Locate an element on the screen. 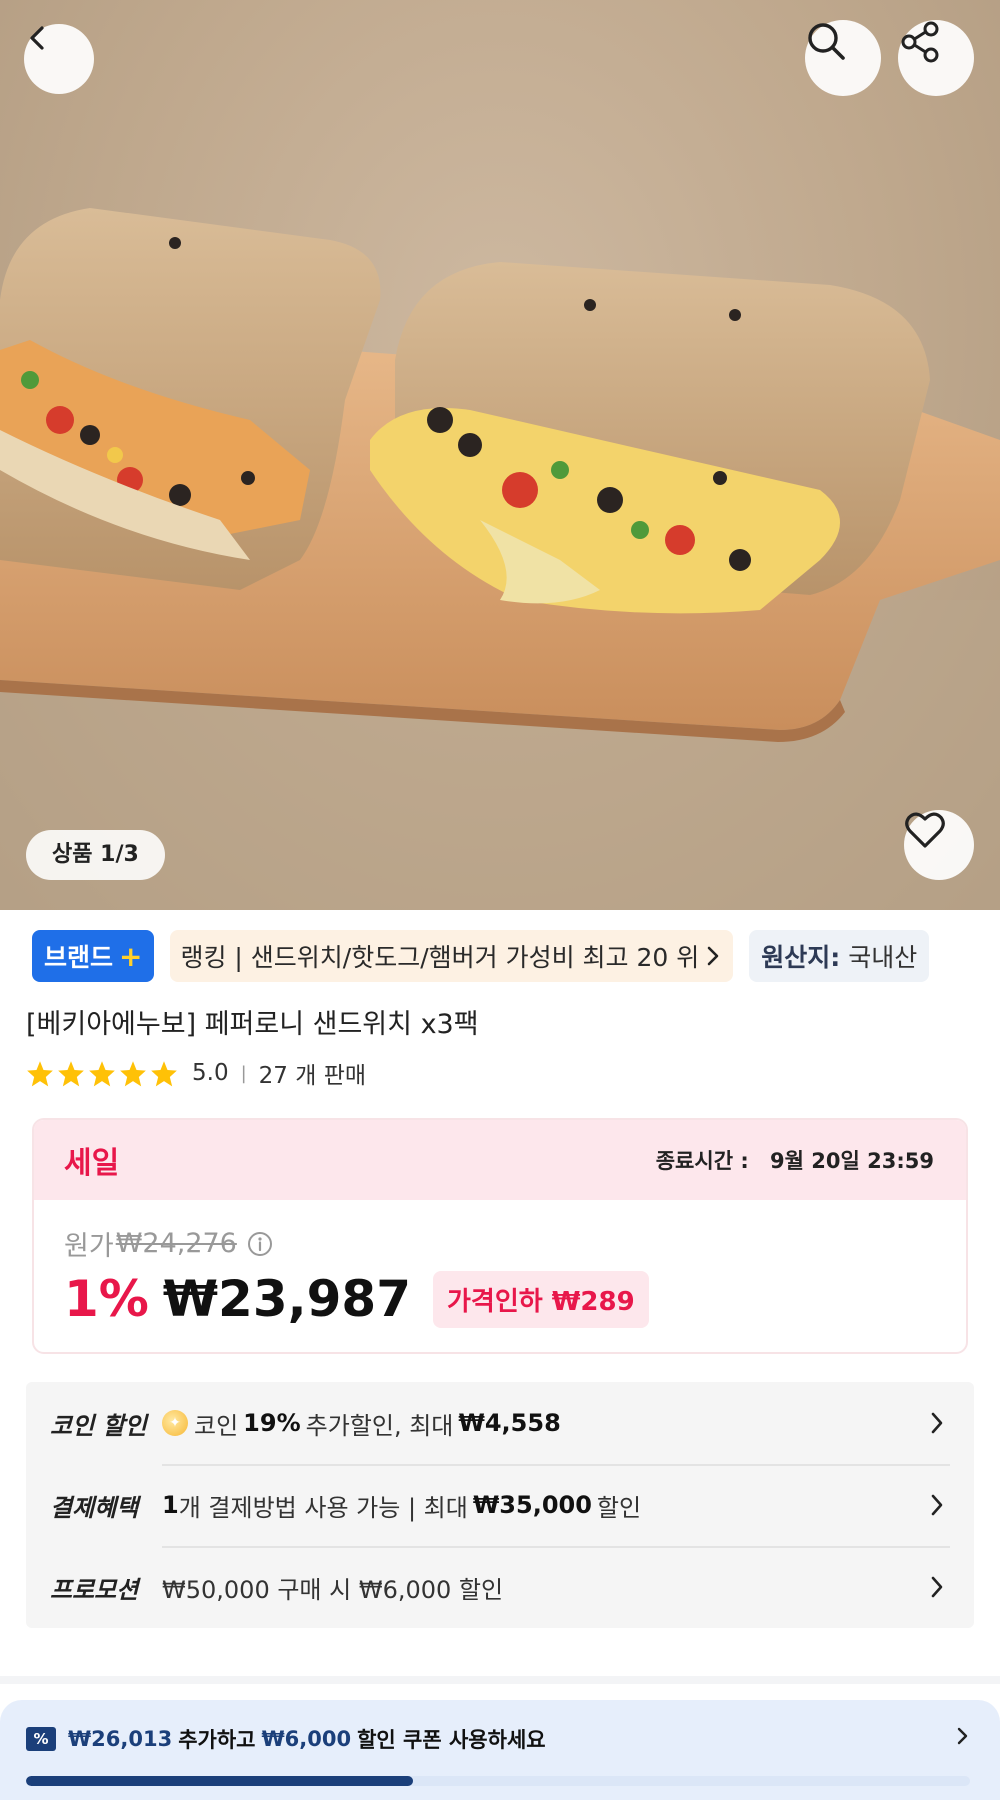 The image size is (1000, 1800). plus-icon: + is located at coordinates (131, 956).